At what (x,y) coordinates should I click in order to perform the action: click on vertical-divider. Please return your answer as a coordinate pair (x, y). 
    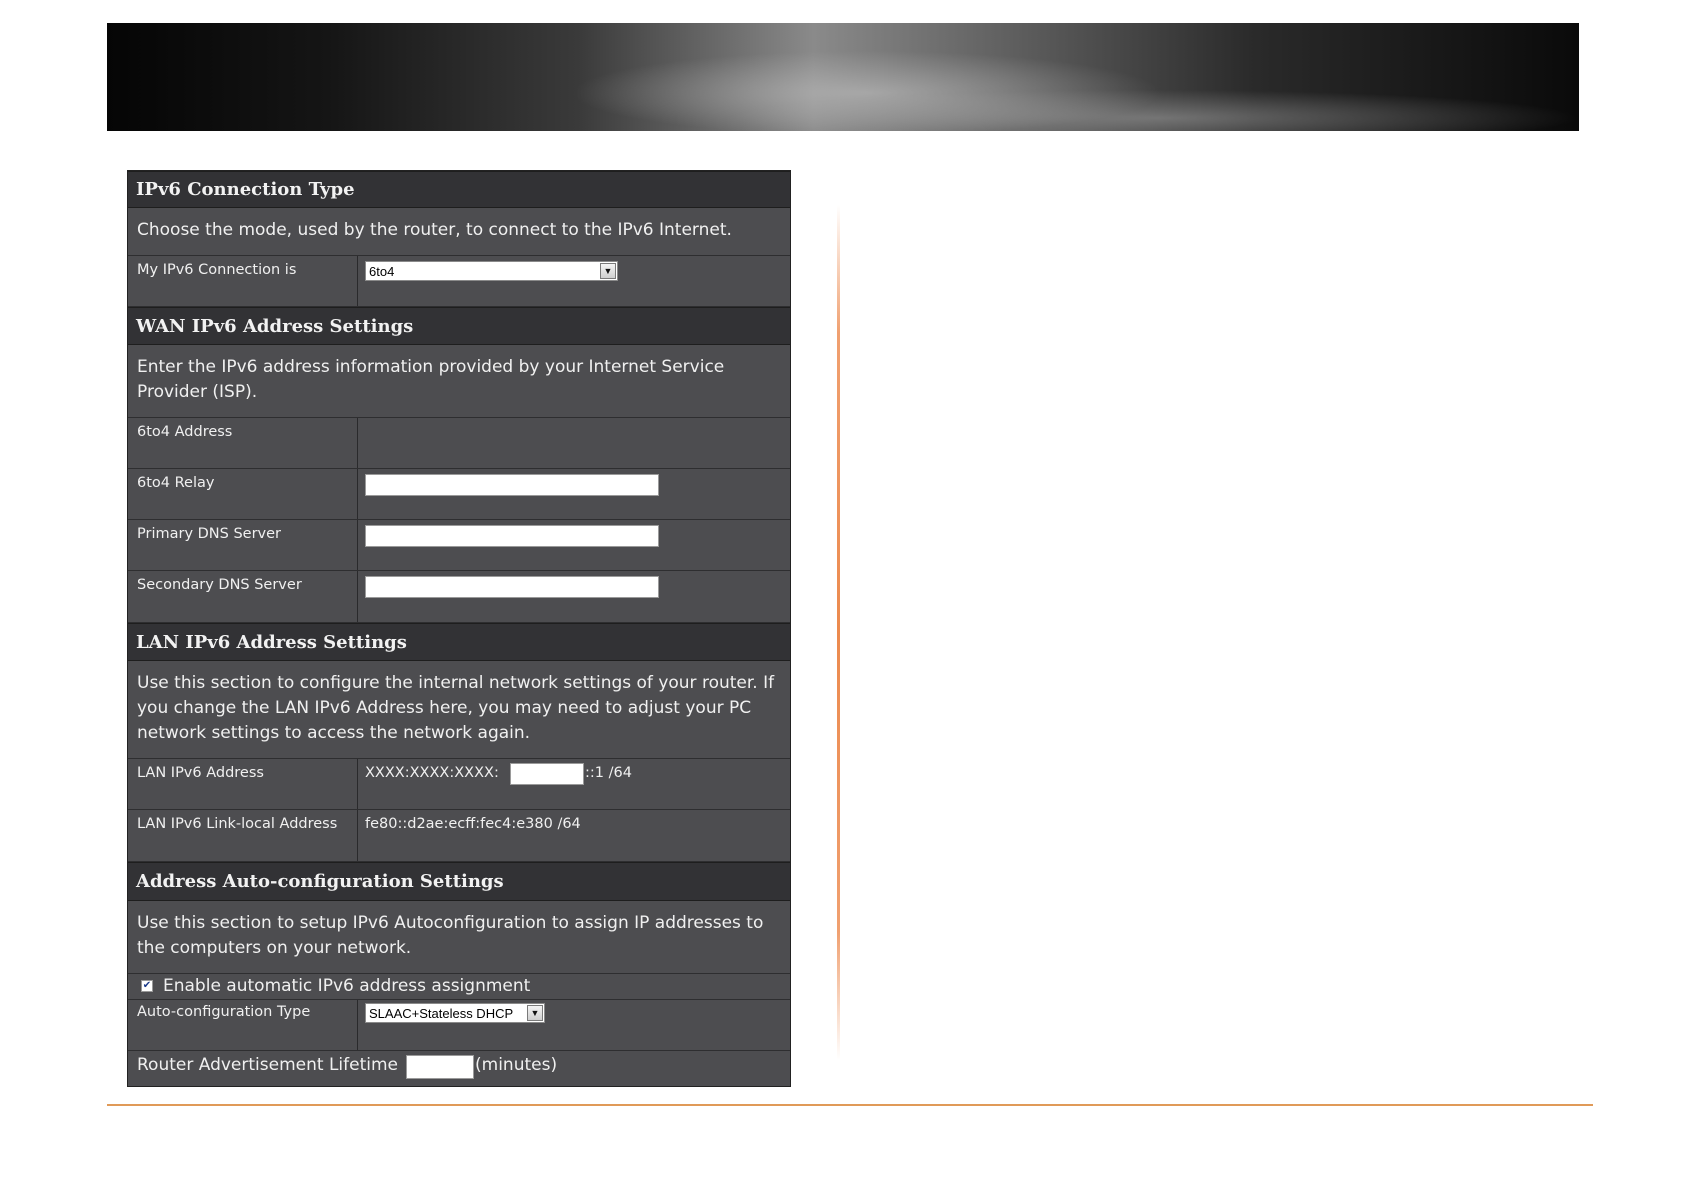
    Looking at the image, I should click on (838, 632).